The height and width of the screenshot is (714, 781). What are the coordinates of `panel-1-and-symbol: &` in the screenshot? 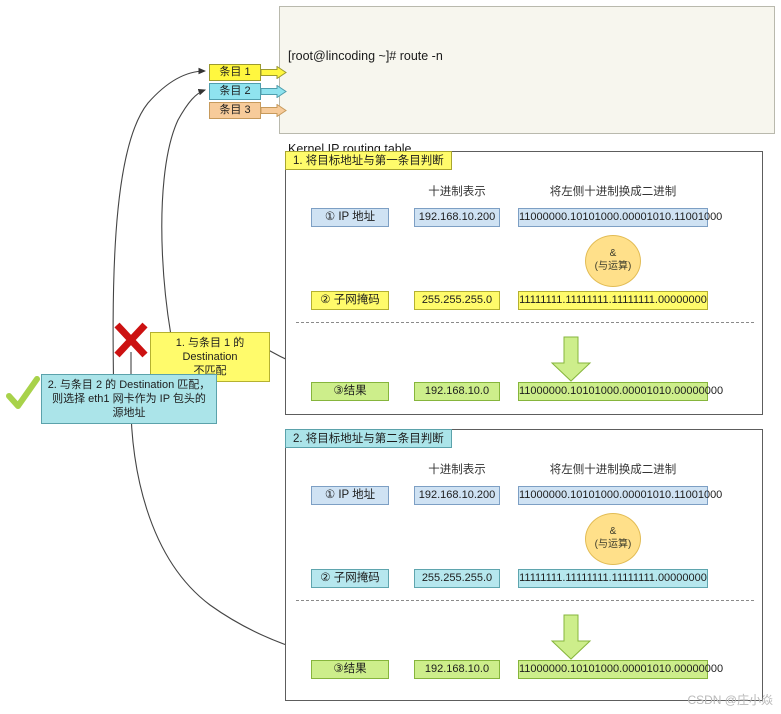 It's located at (613, 253).